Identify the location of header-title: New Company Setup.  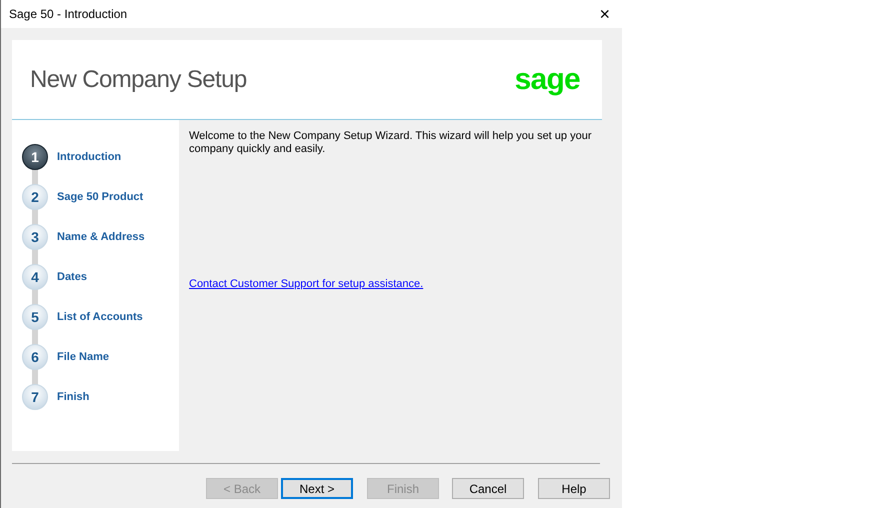
(138, 79).